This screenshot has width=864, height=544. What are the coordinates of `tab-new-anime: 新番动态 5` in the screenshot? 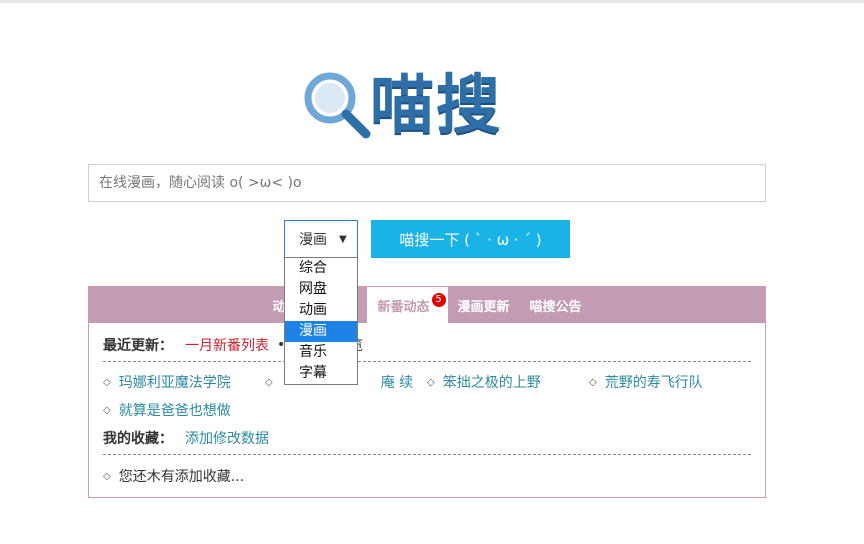 It's located at (407, 305).